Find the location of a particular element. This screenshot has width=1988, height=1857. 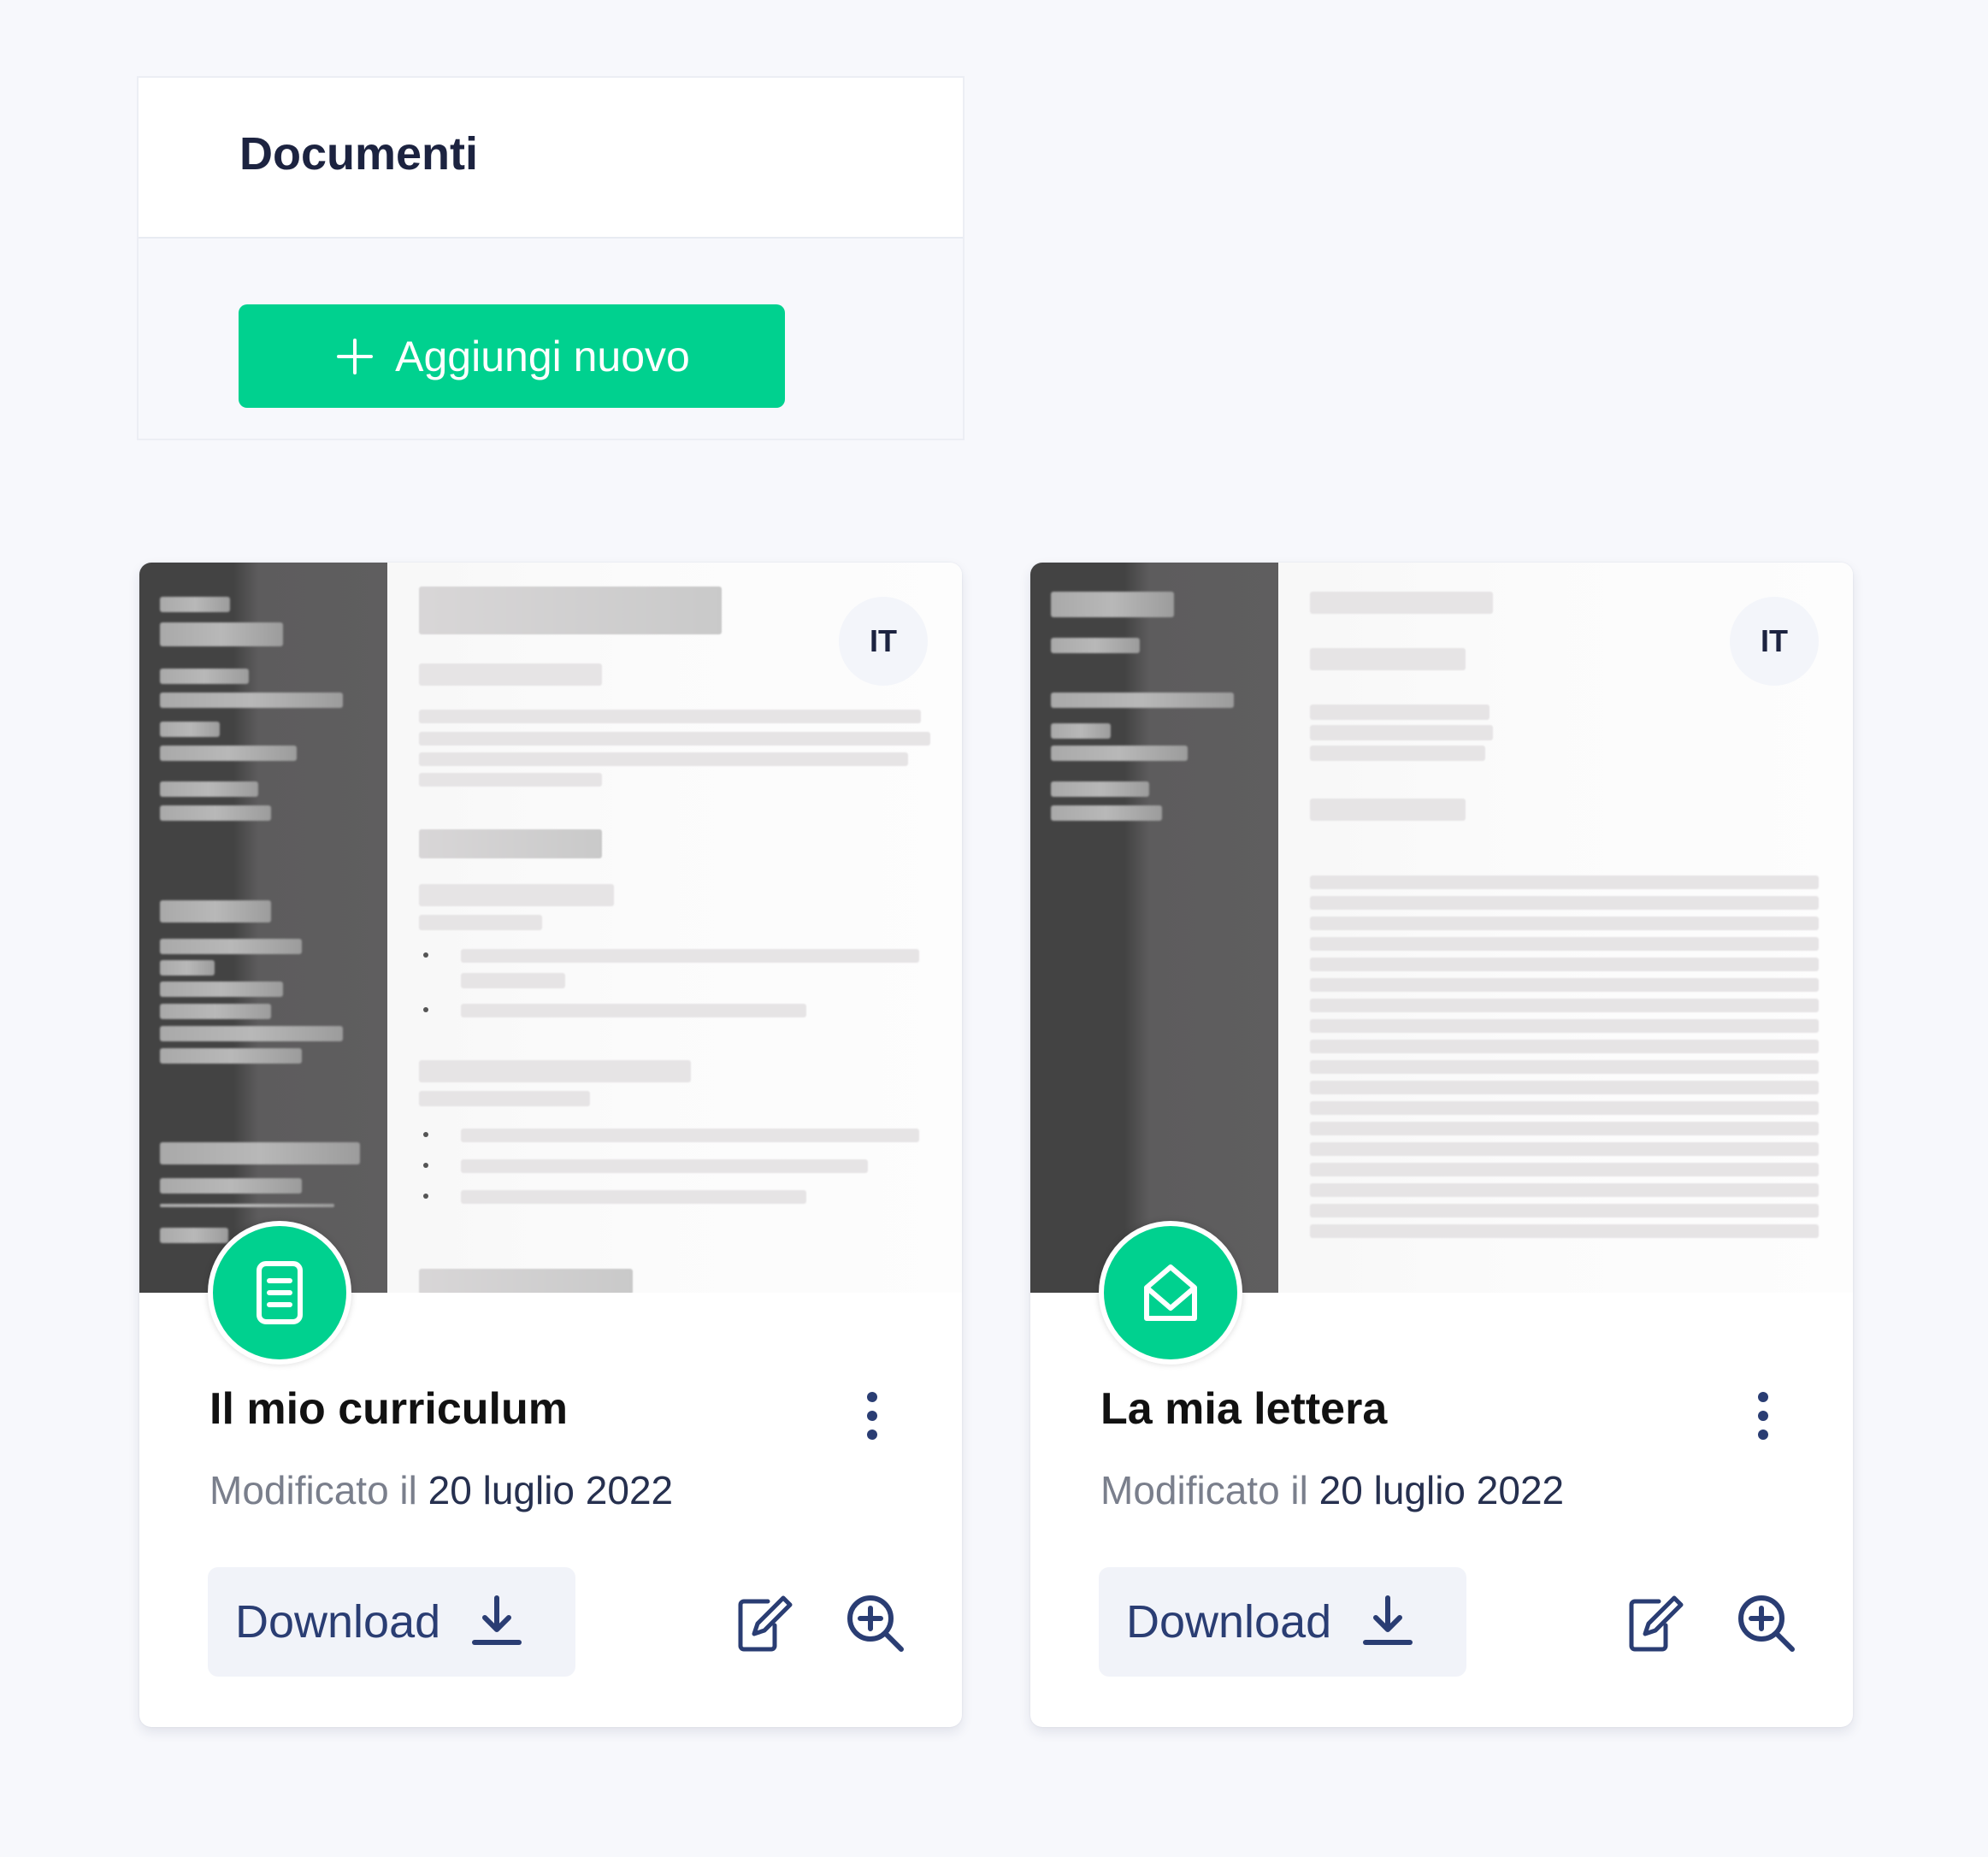

plus-icon is located at coordinates (355, 356).